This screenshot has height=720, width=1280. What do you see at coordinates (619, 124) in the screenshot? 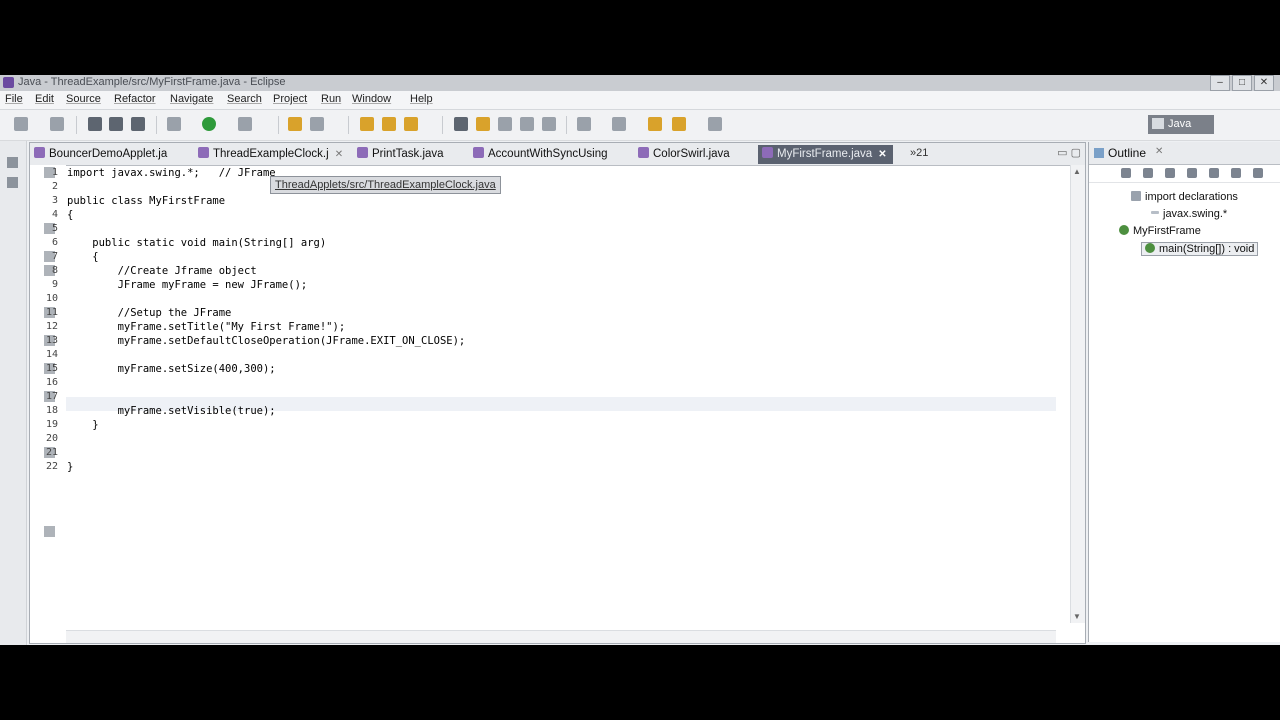
I see `previous-annotation-icon` at bounding box center [619, 124].